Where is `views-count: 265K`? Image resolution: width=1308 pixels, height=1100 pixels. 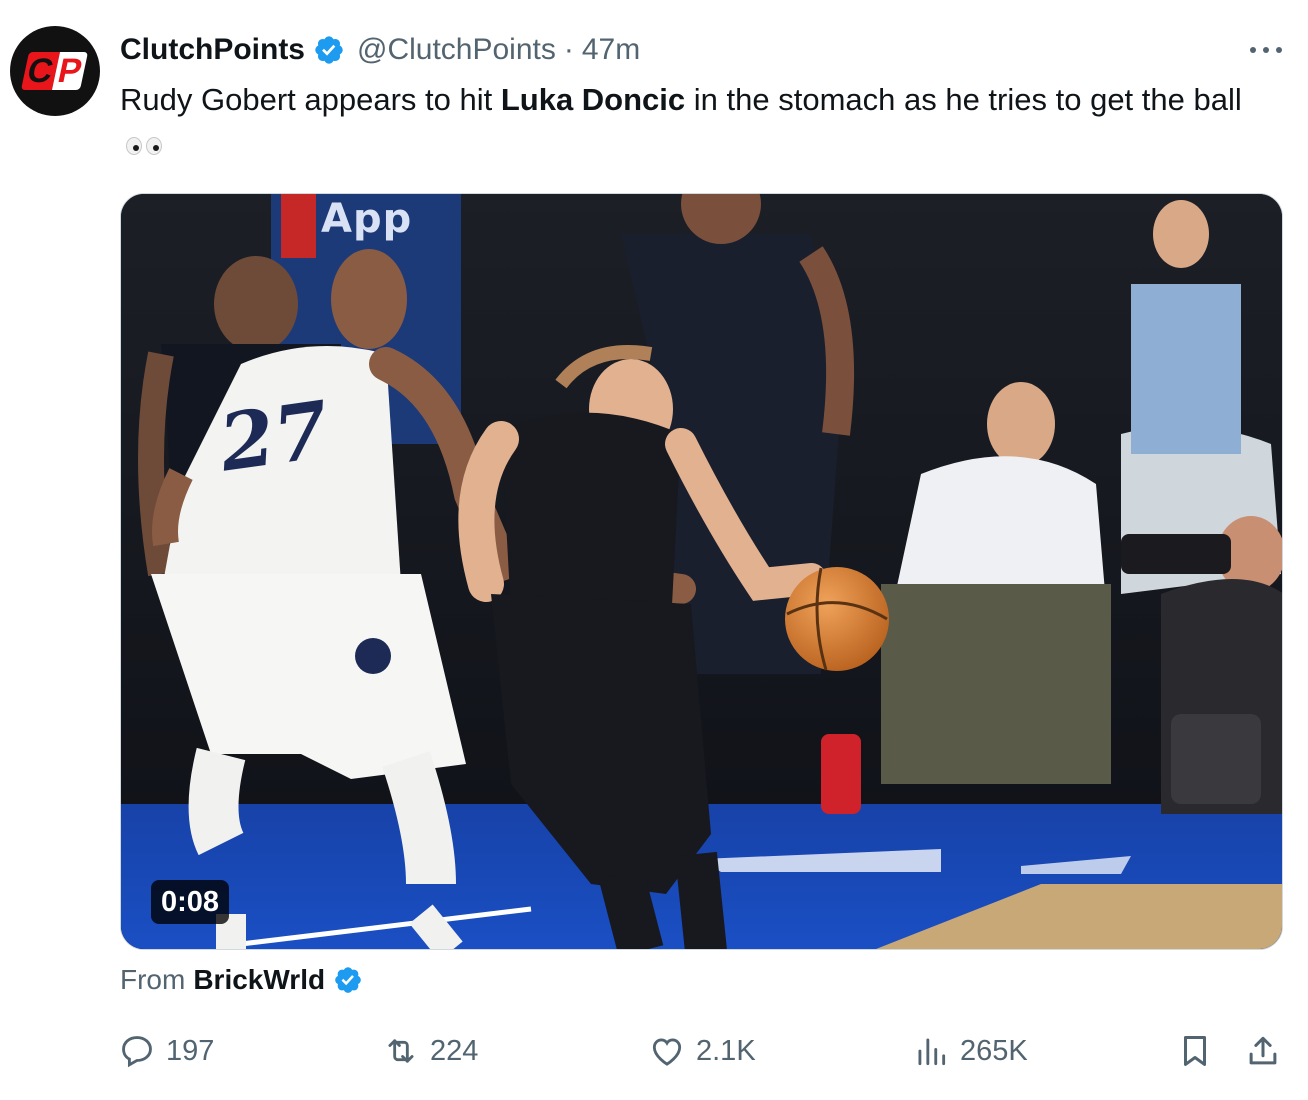 views-count: 265K is located at coordinates (994, 1050).